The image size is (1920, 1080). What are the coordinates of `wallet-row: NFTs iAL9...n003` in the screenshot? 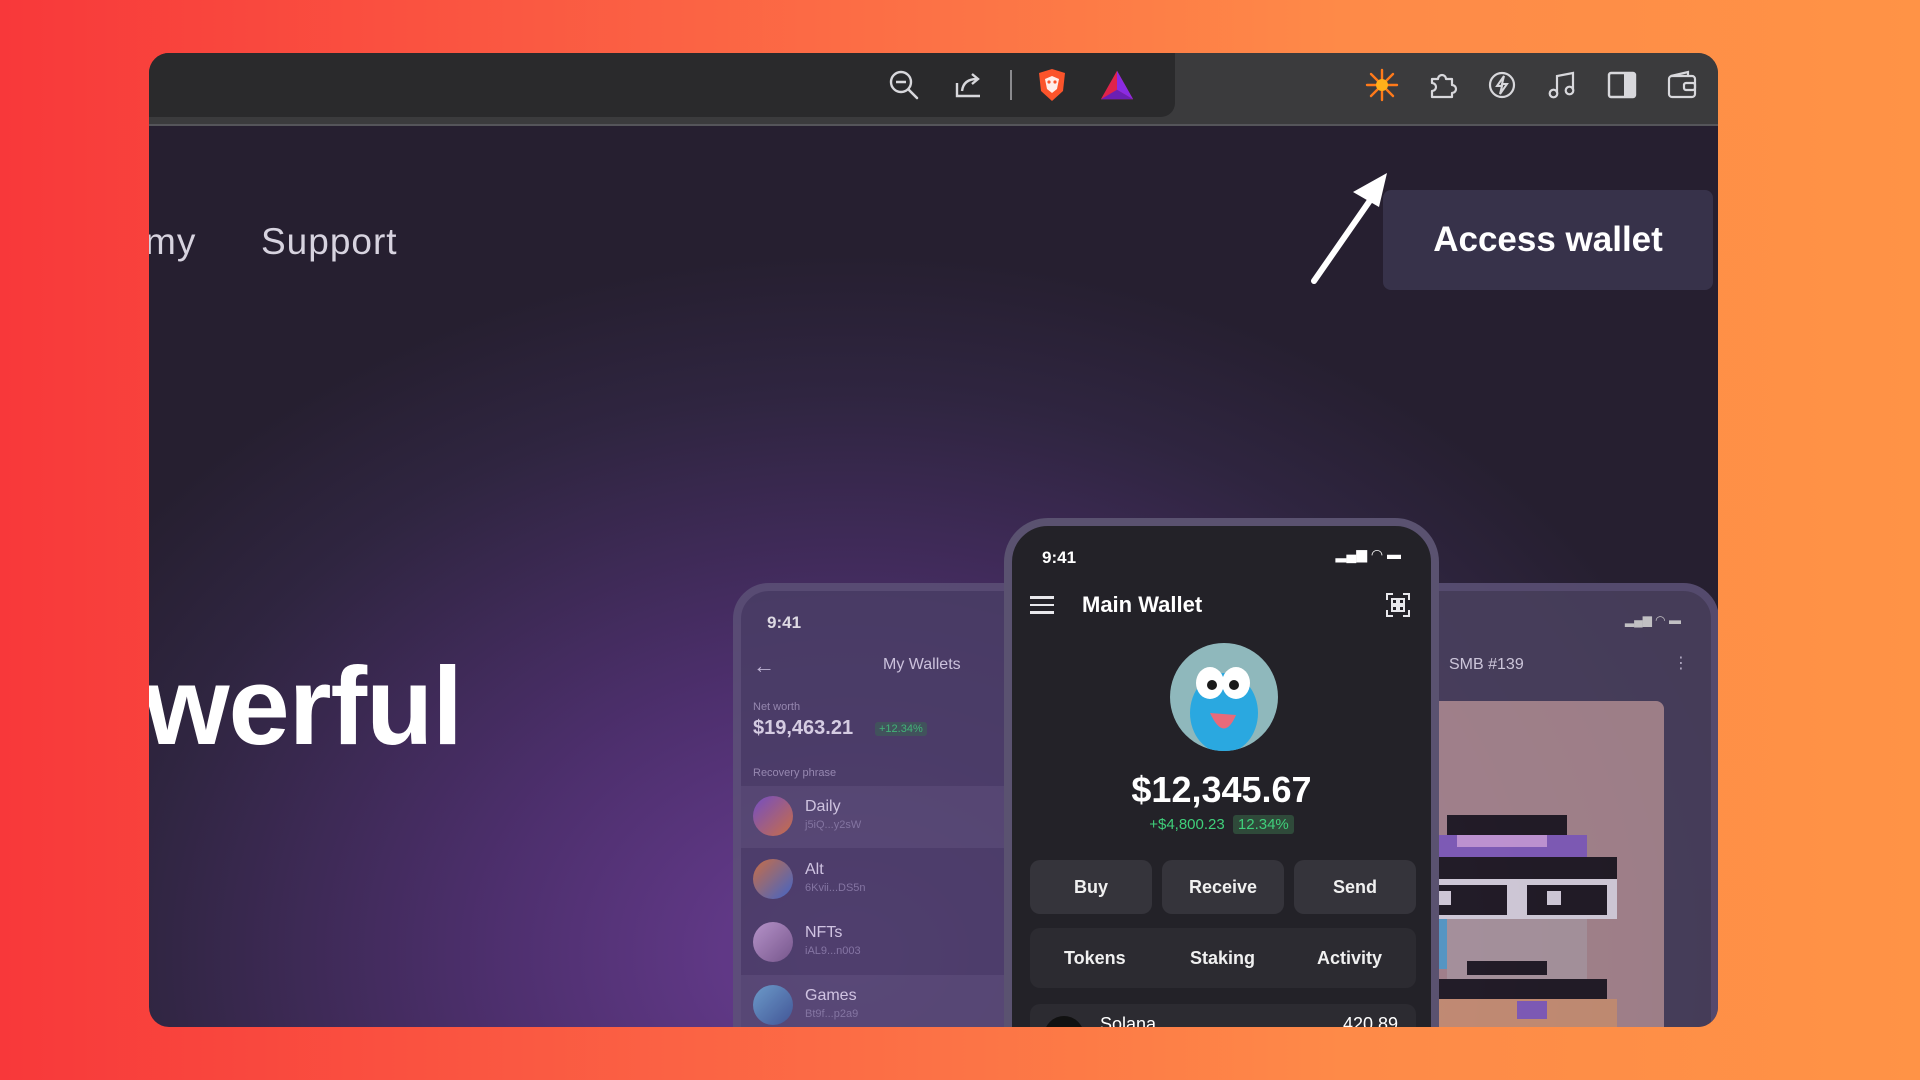 It's located at (893, 943).